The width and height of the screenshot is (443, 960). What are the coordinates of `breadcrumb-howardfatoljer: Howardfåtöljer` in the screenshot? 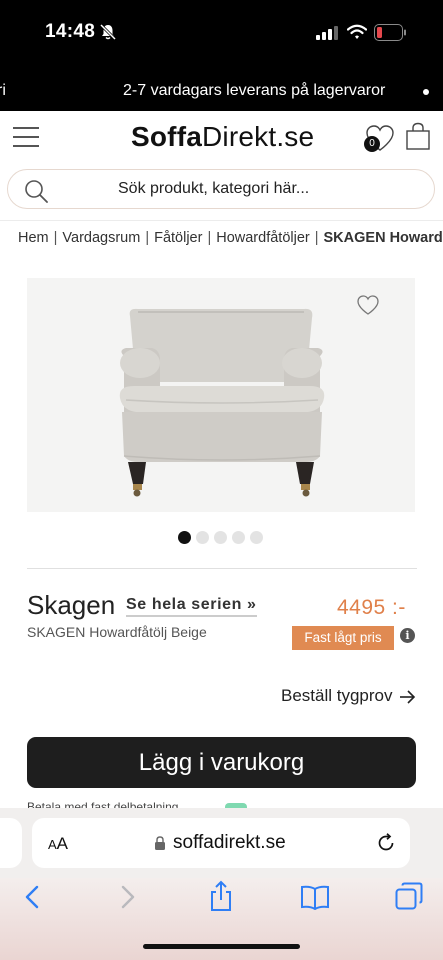 It's located at (263, 238).